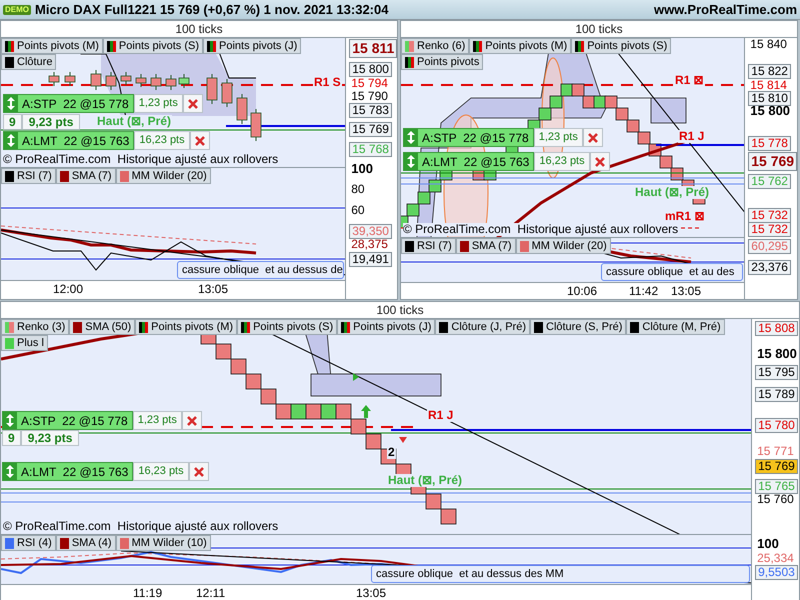  What do you see at coordinates (370, 259) in the screenshot?
I see `price-label: 19,491` at bounding box center [370, 259].